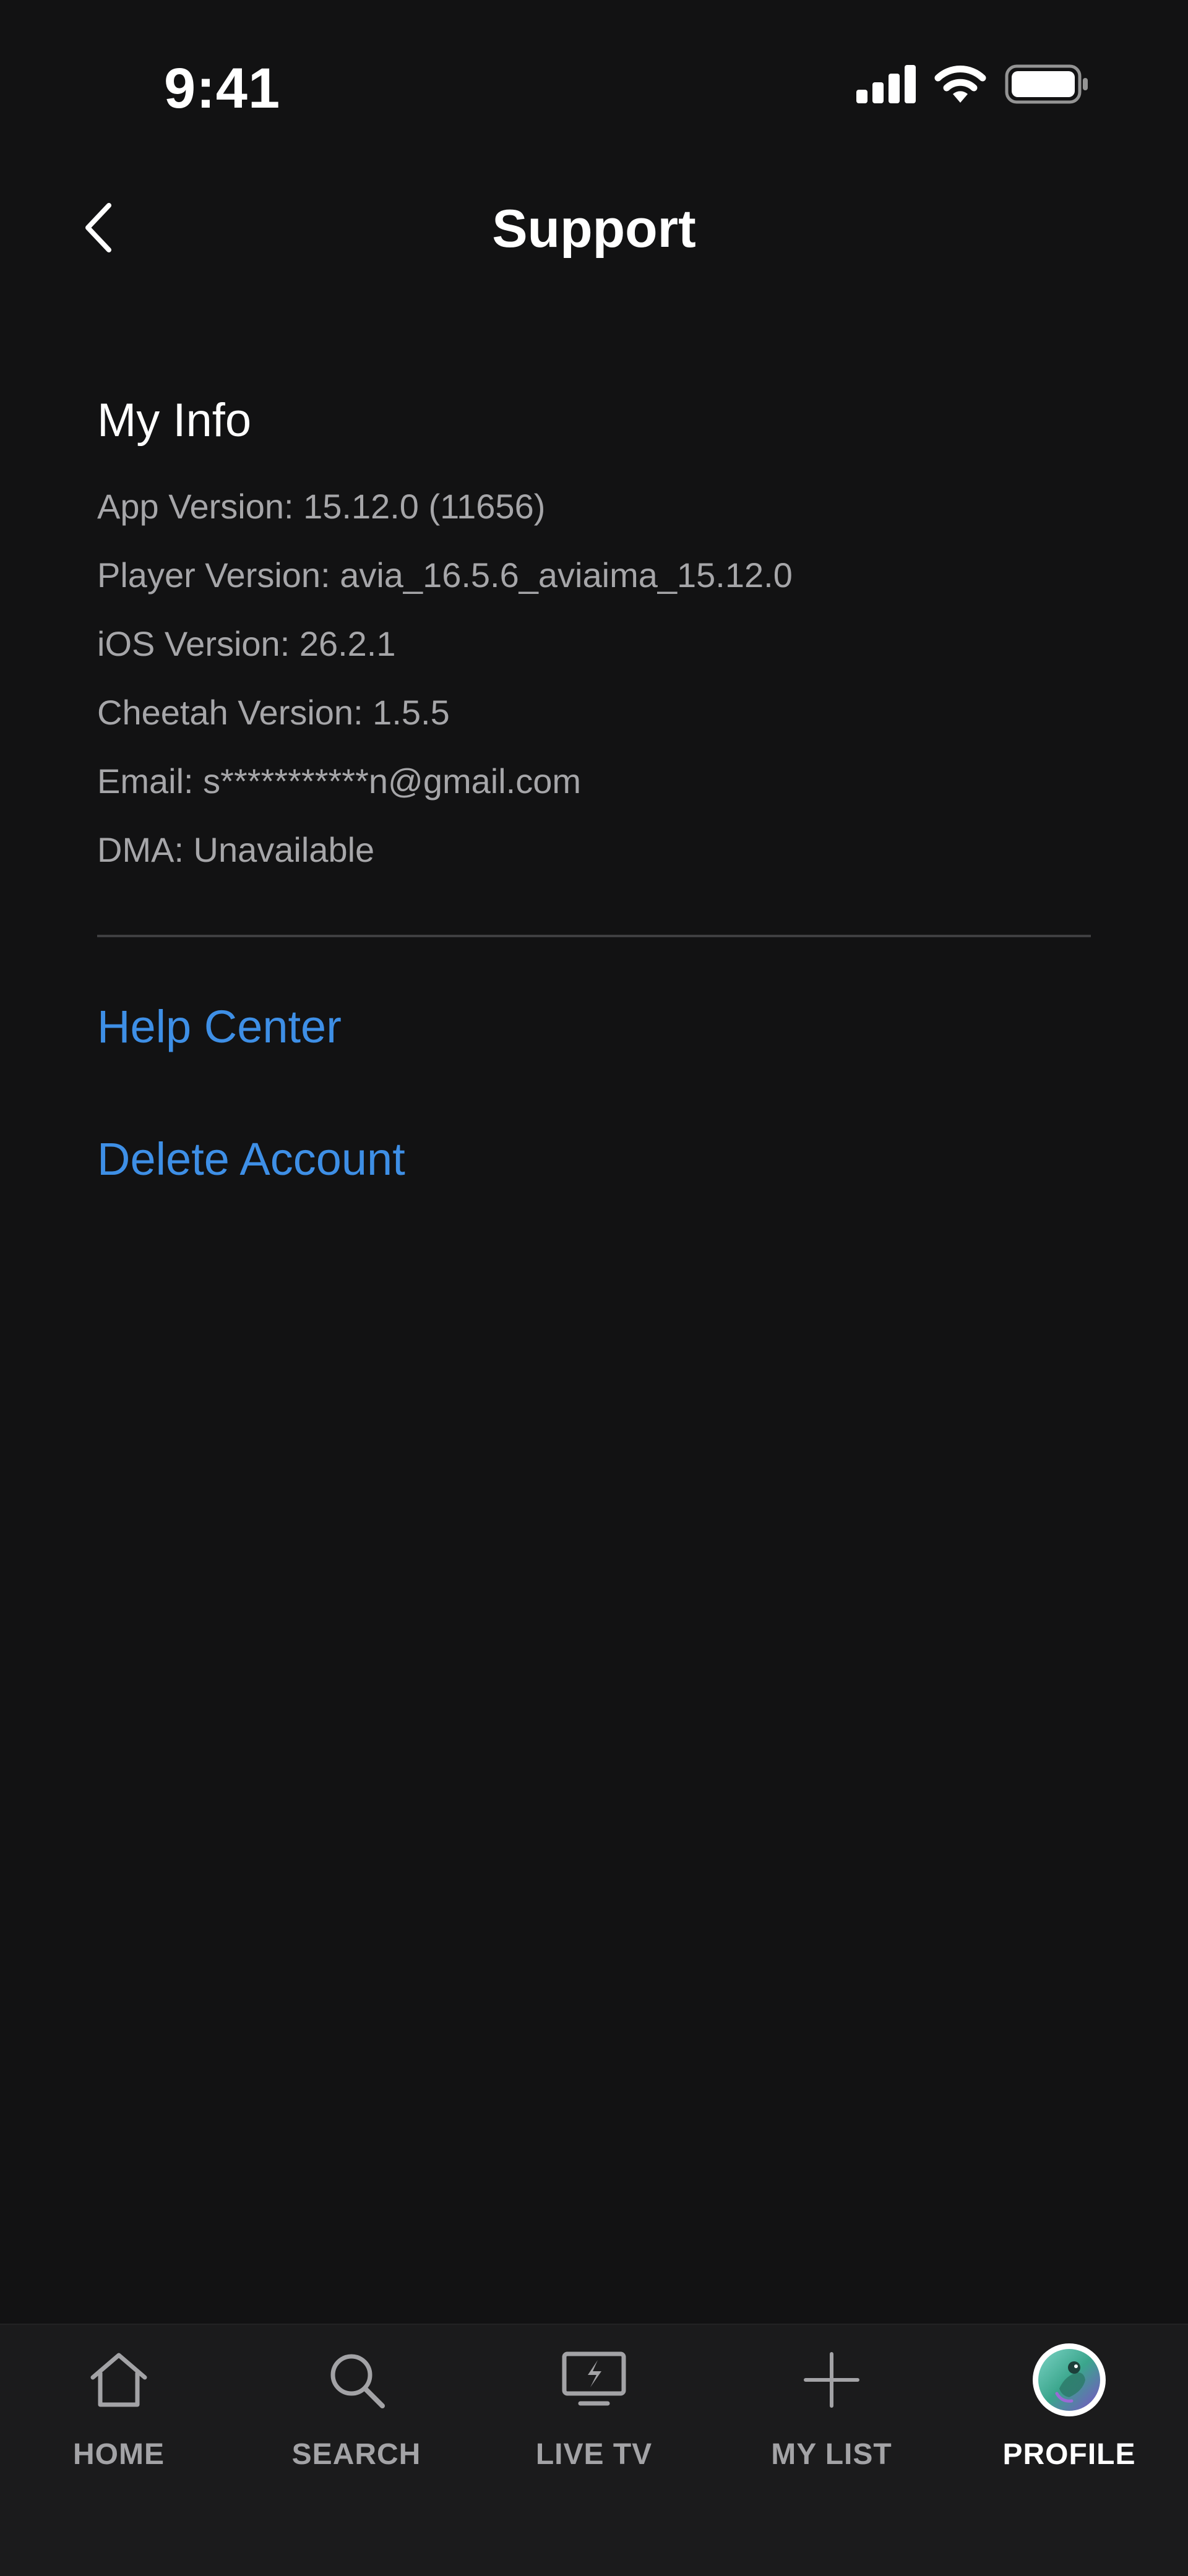  What do you see at coordinates (247, 643) in the screenshot?
I see `ios-version-text: iOS Version: 26.2.1` at bounding box center [247, 643].